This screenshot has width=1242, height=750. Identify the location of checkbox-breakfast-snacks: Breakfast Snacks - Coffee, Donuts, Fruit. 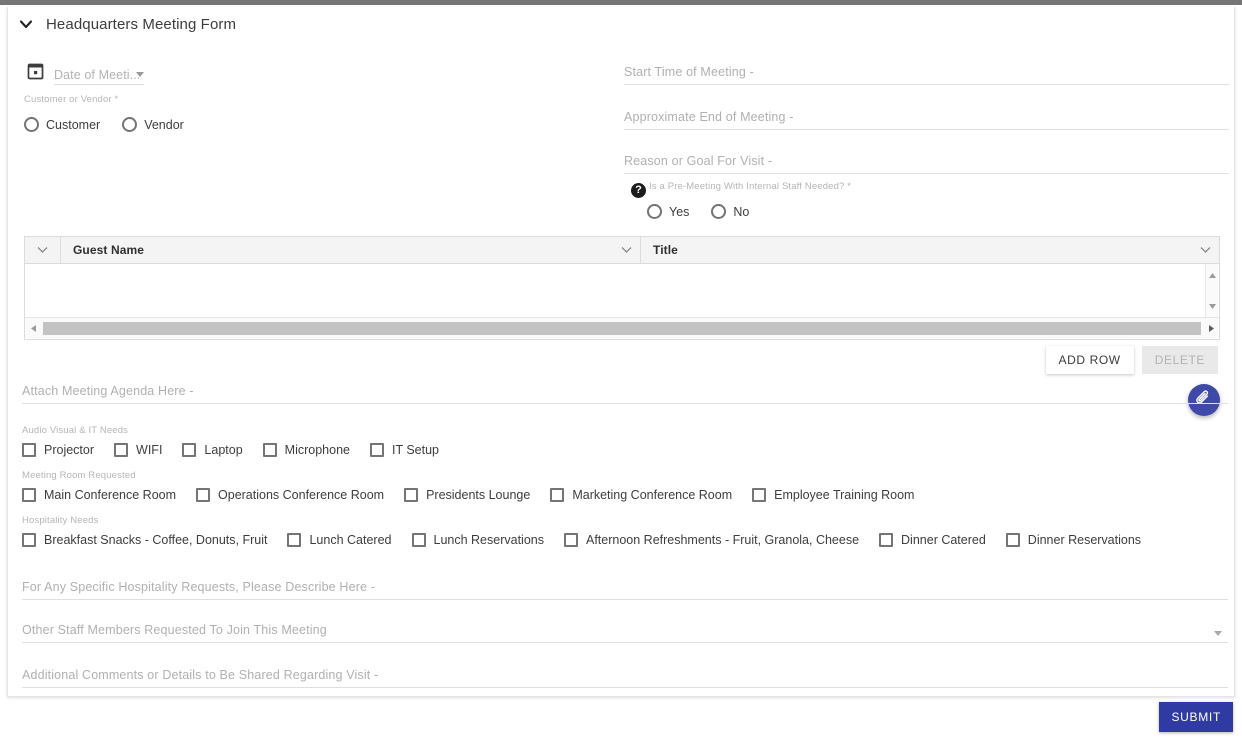
(144, 540).